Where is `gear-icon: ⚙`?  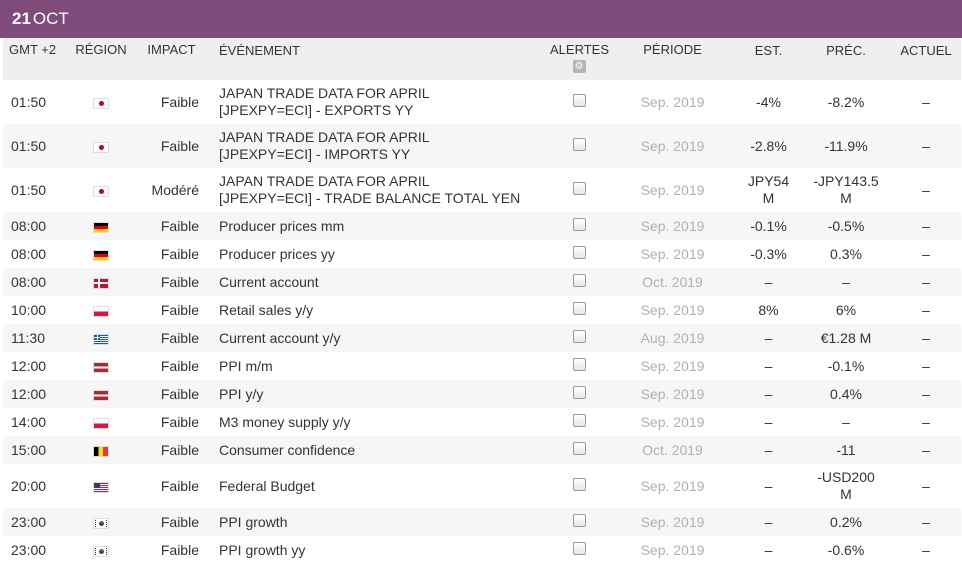
gear-icon: ⚙ is located at coordinates (579, 66).